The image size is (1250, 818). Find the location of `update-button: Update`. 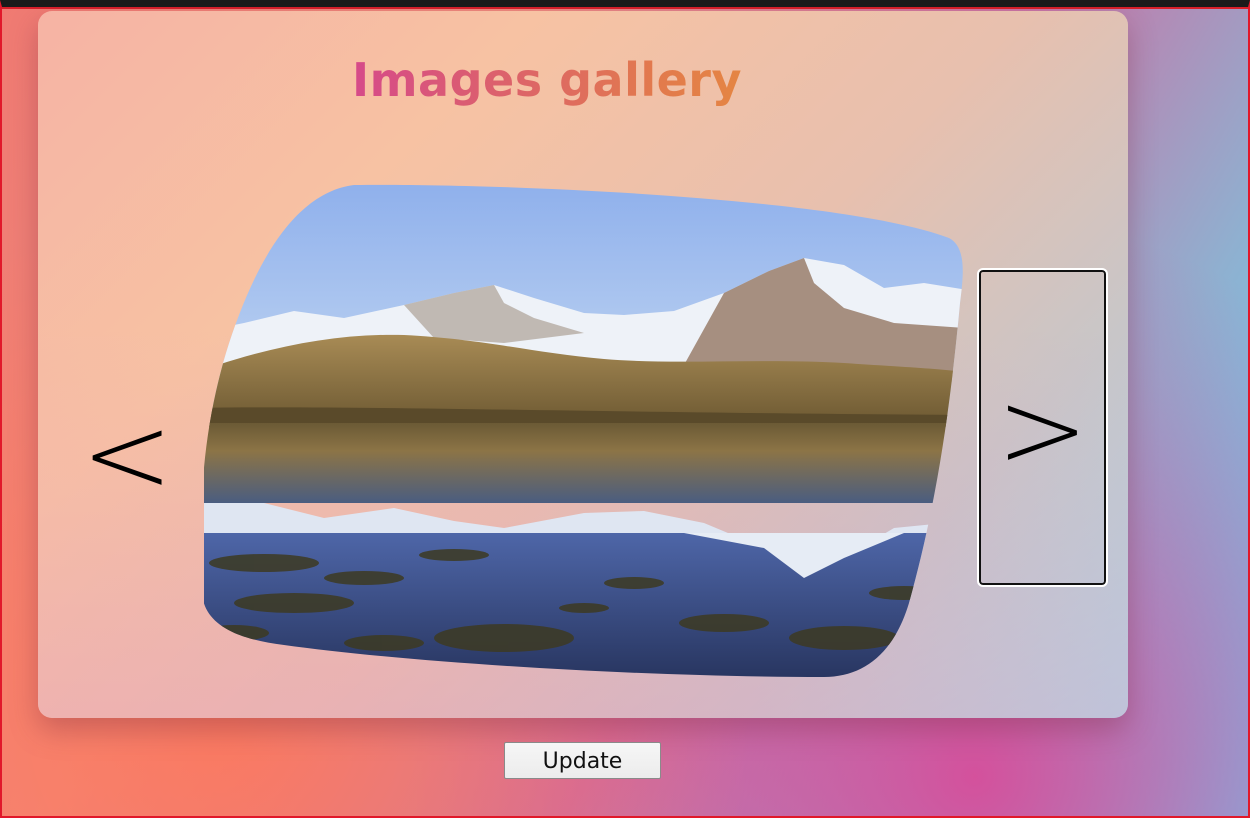

update-button: Update is located at coordinates (582, 760).